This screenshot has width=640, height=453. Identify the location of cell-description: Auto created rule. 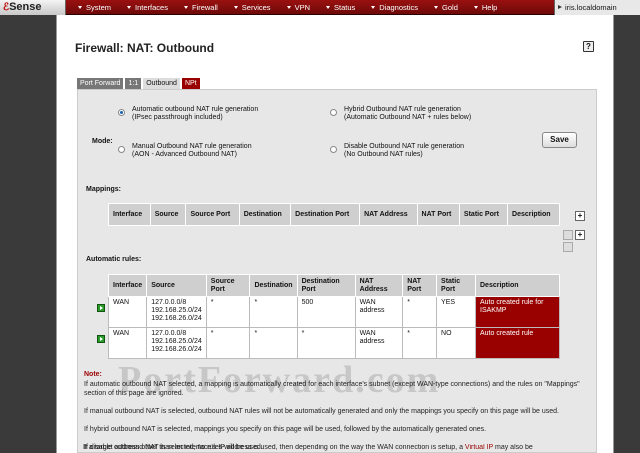
(517, 343).